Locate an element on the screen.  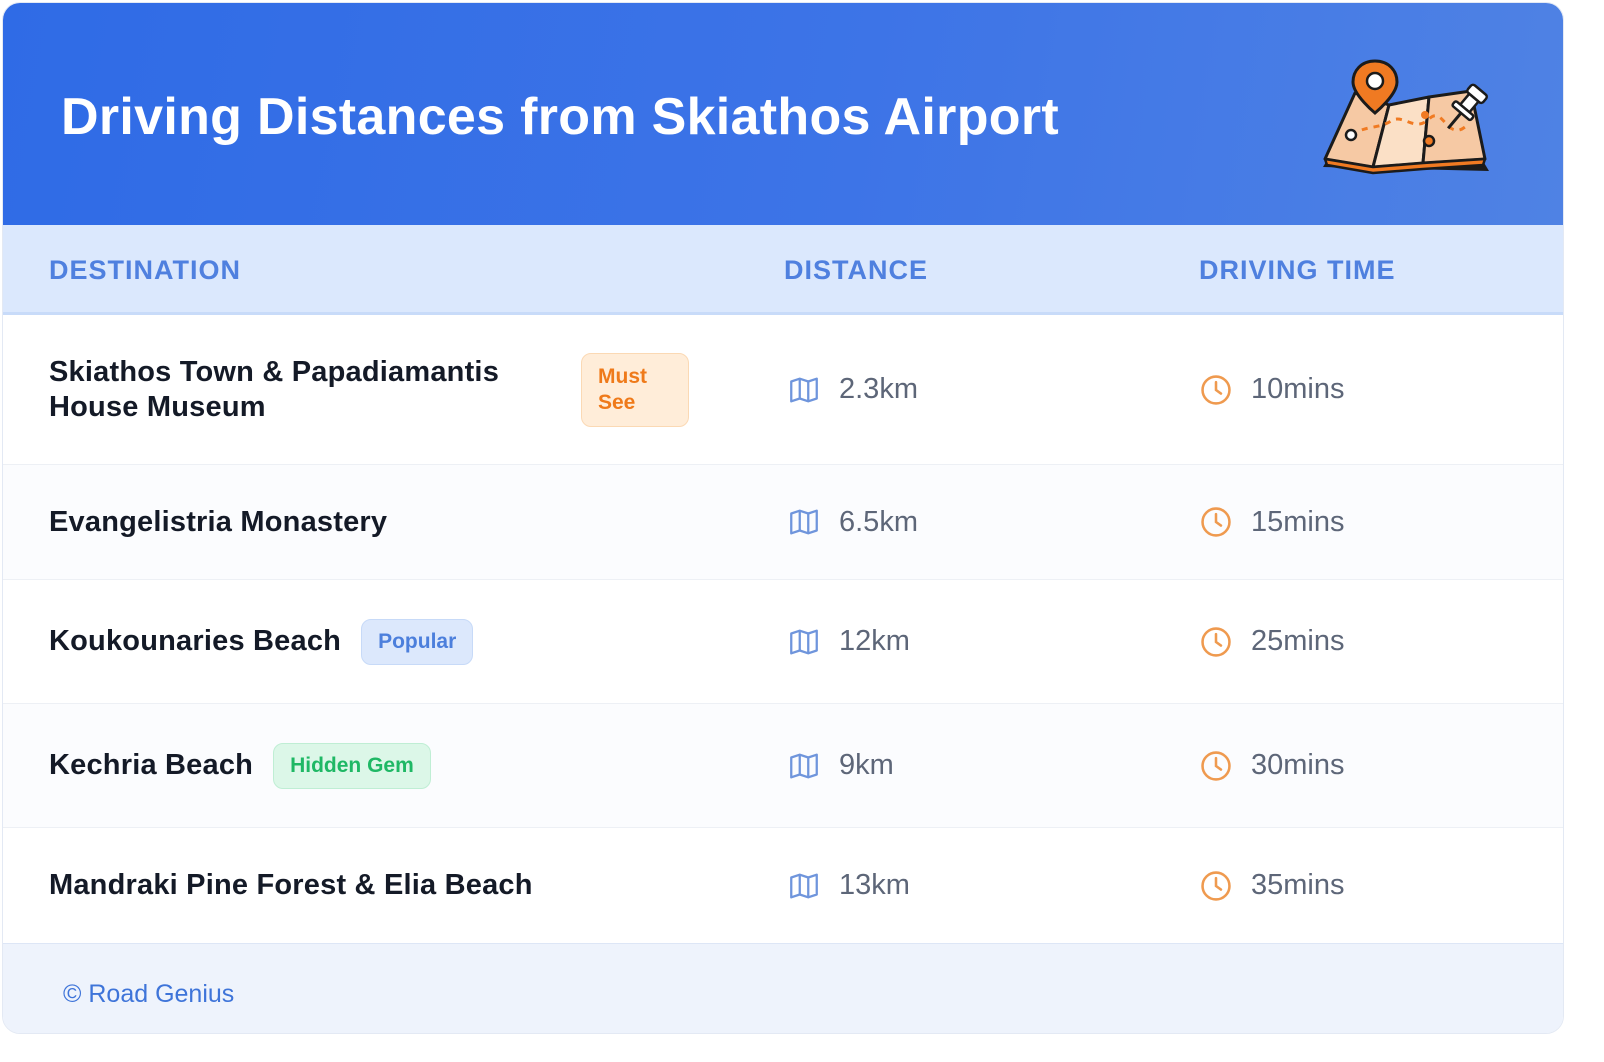
distance-value: 12km is located at coordinates (874, 641).